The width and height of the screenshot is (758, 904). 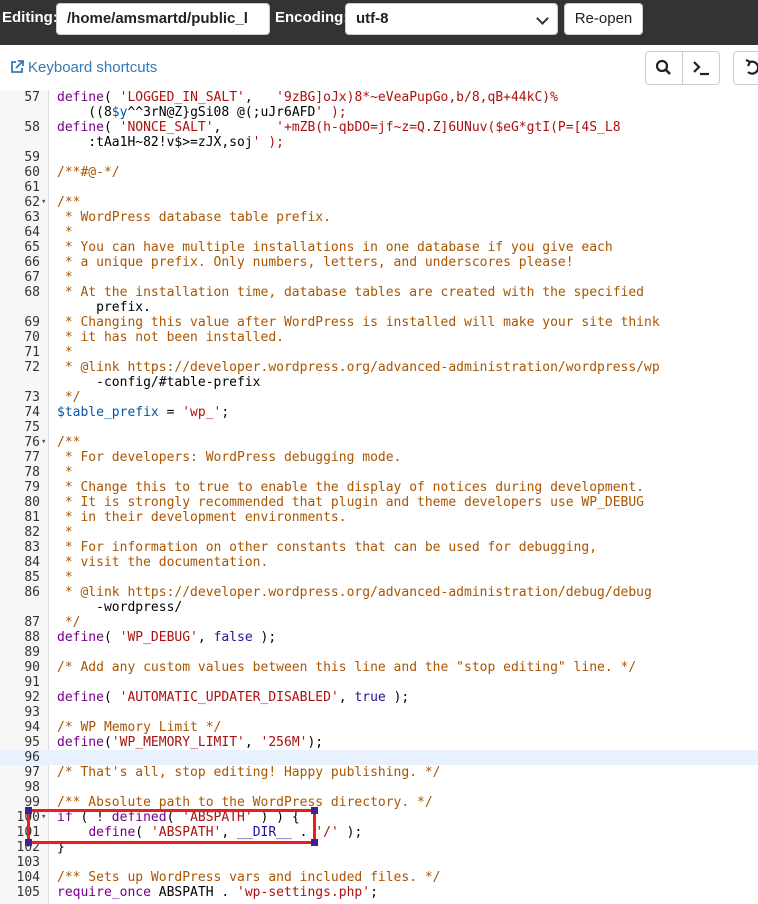 What do you see at coordinates (379, 787) in the screenshot?
I see `code-line: 98` at bounding box center [379, 787].